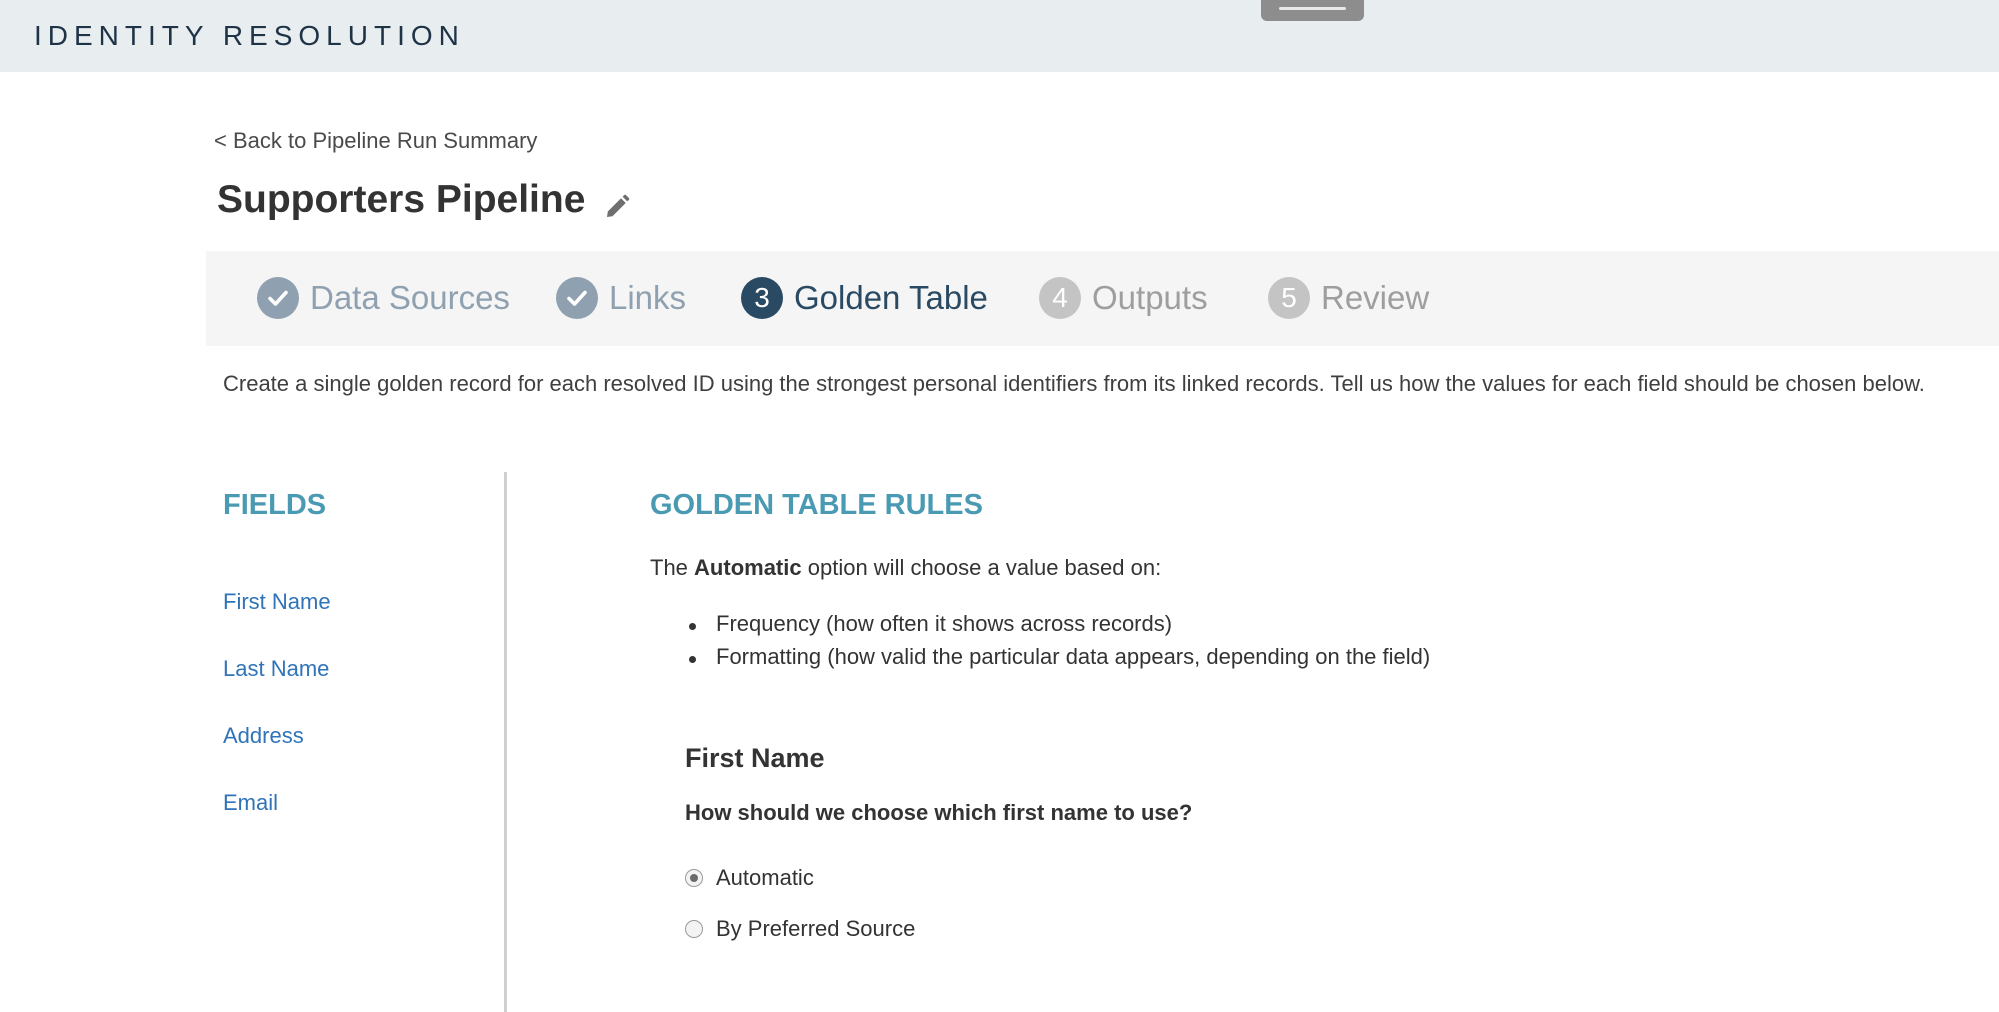 The height and width of the screenshot is (1012, 1999). Describe the element at coordinates (410, 297) in the screenshot. I see `step-label: Data Sources` at that location.